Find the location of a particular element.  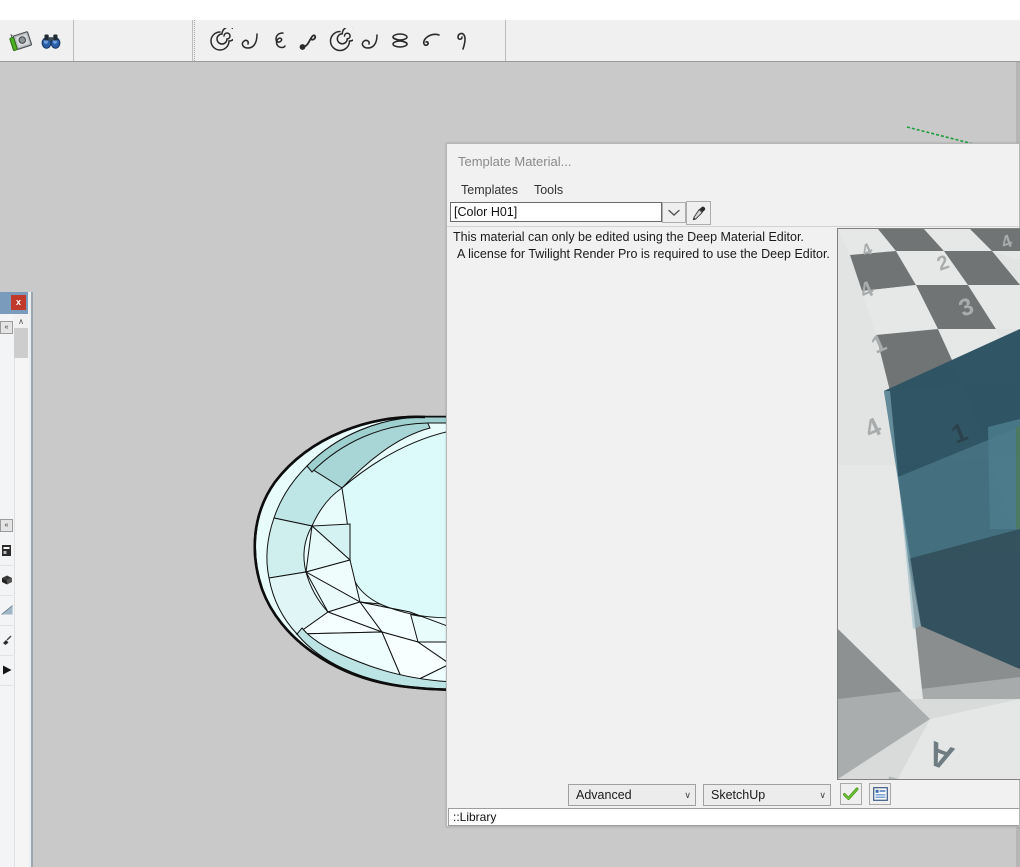

tendril-icon is located at coordinates (310, 41).